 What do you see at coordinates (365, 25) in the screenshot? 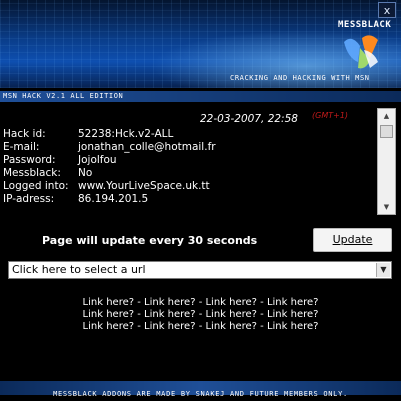
I see `brand-name: MESSBLACK` at bounding box center [365, 25].